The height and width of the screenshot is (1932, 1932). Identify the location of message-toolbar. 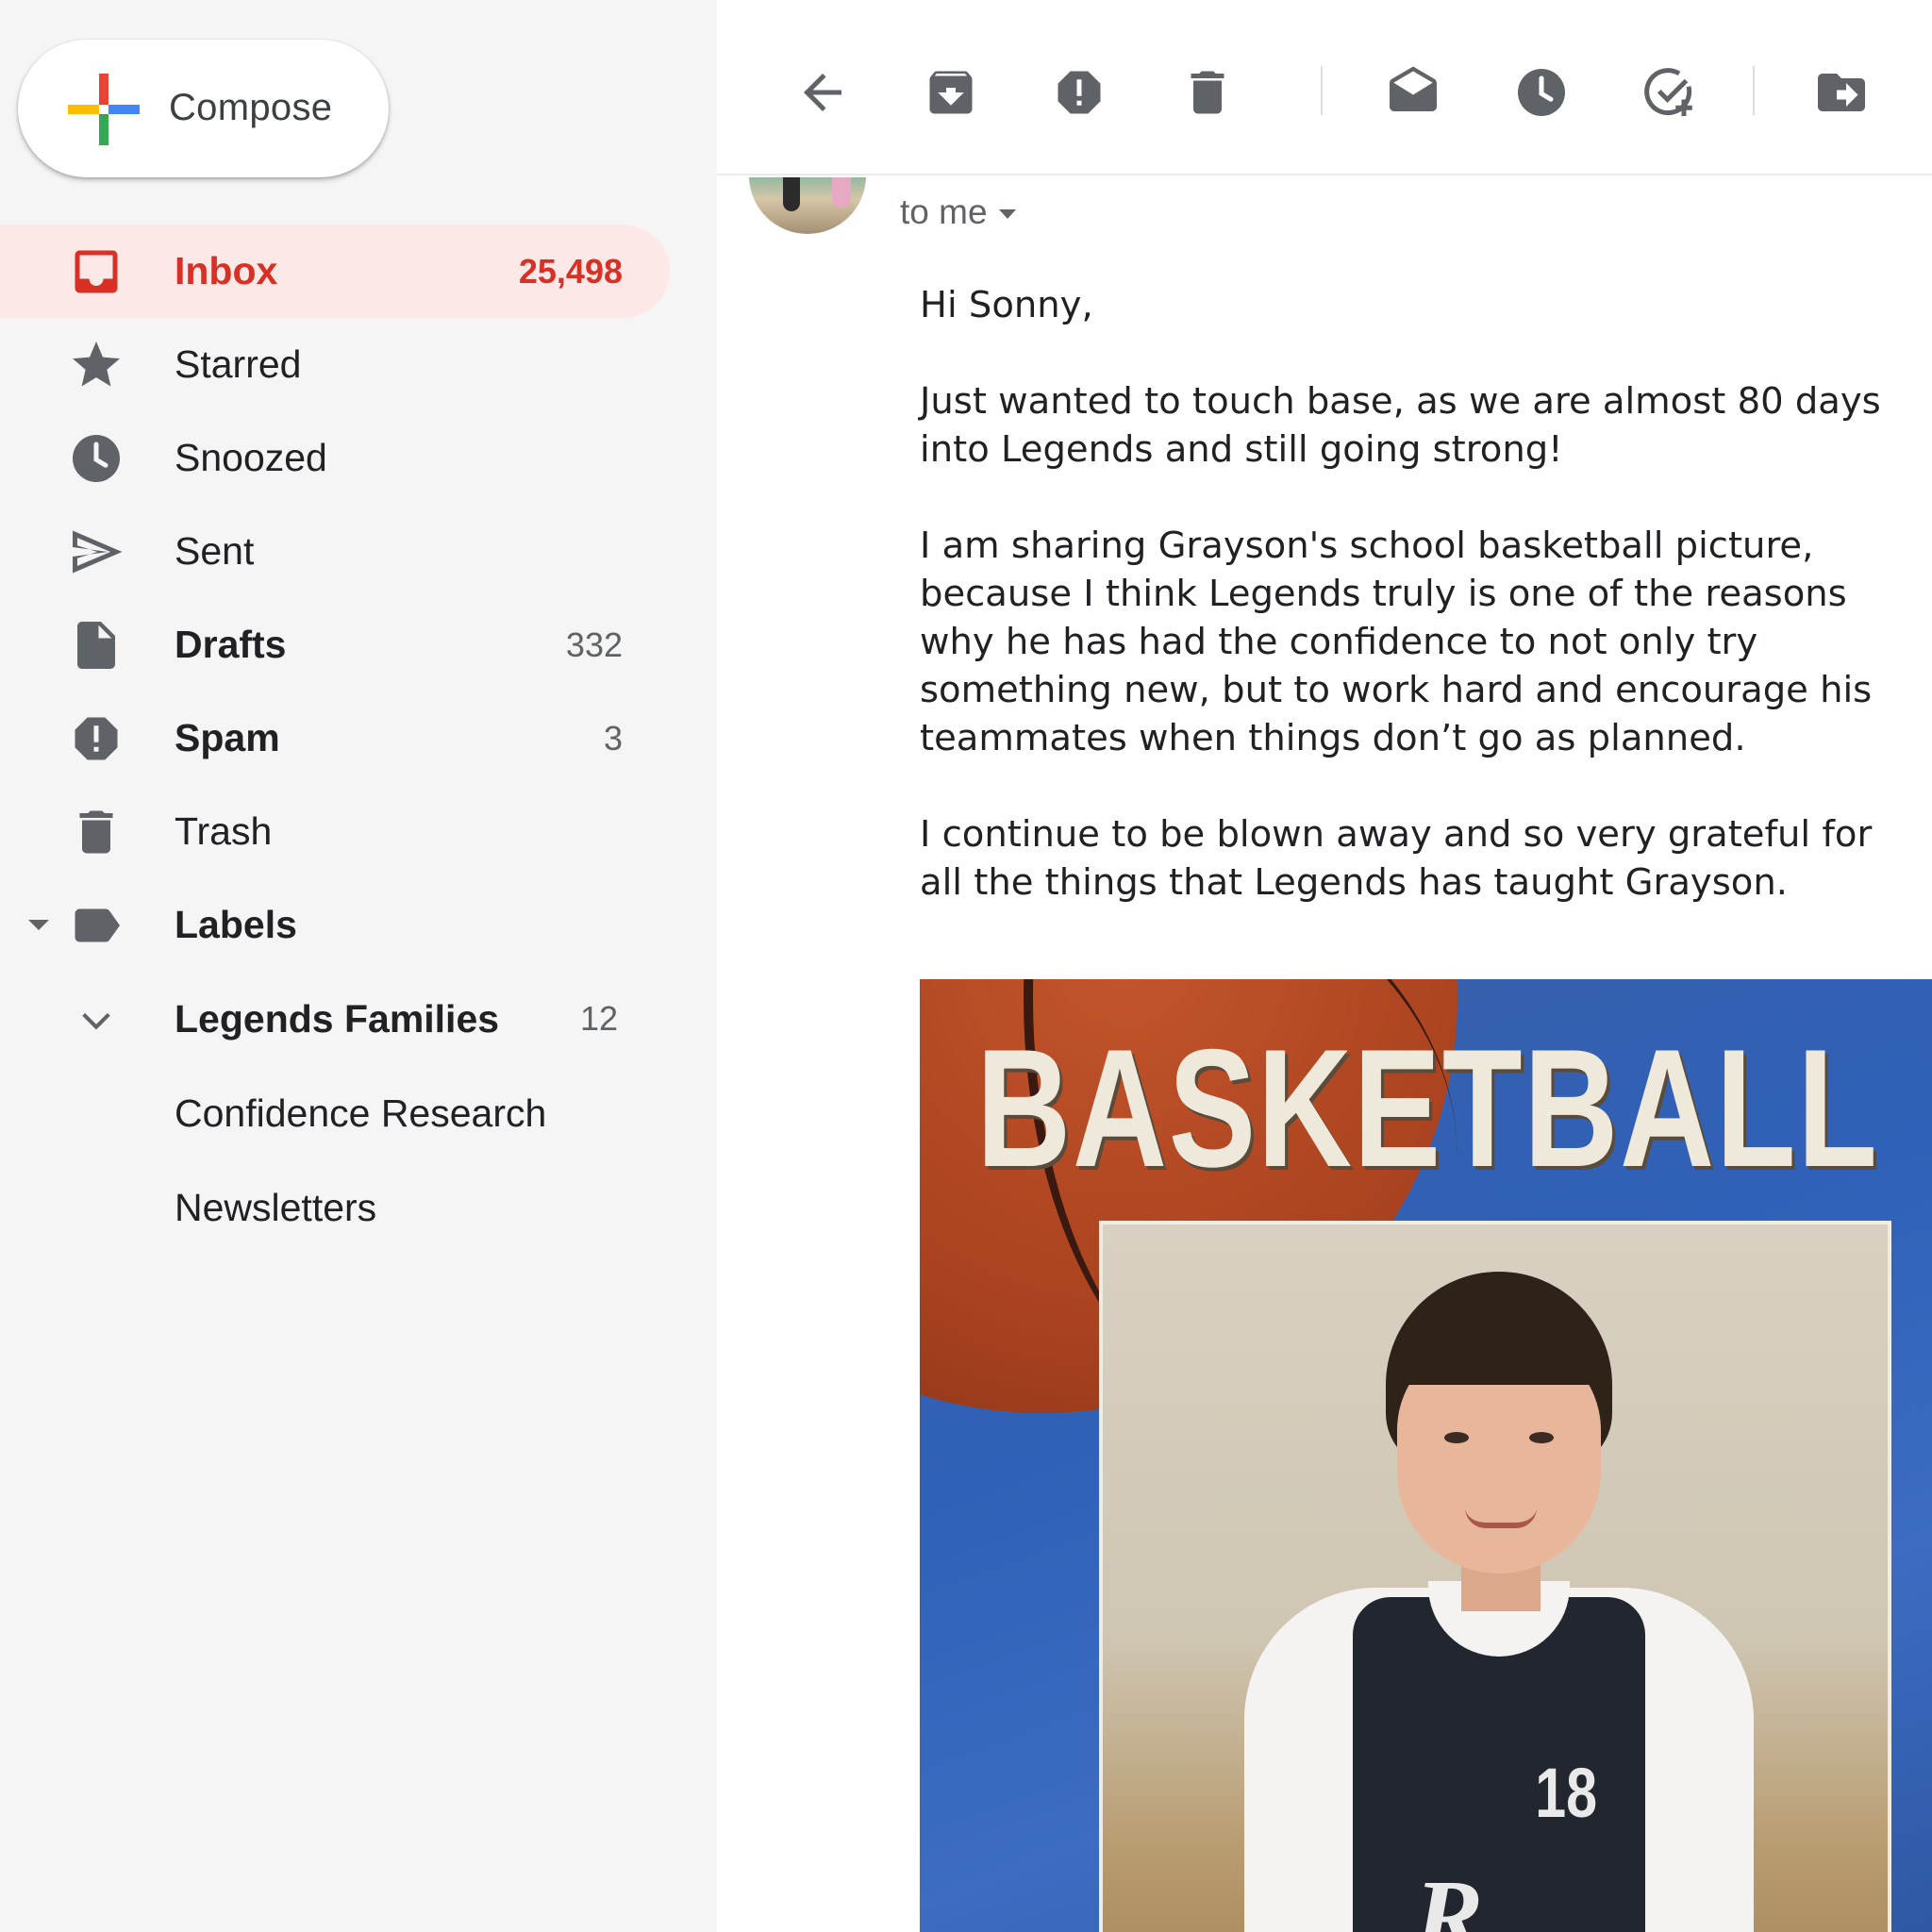
(1324, 87).